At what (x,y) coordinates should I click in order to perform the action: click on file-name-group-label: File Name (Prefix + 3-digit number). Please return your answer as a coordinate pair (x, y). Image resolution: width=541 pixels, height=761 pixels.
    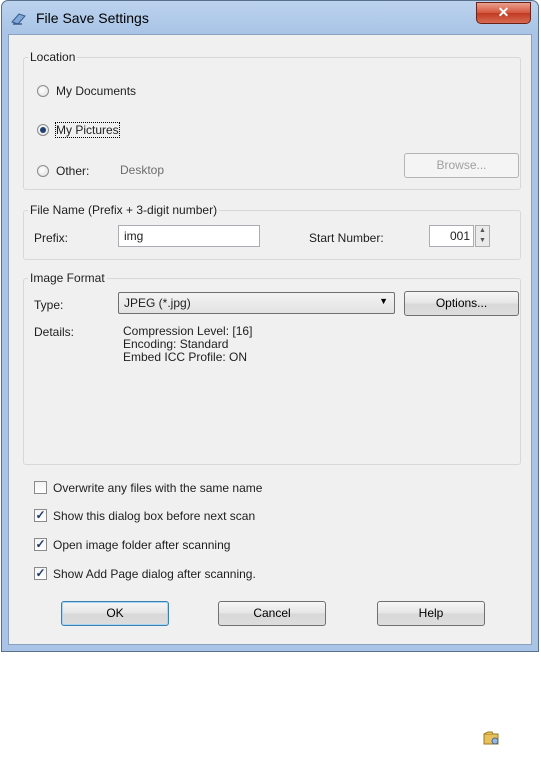
    Looking at the image, I should click on (124, 210).